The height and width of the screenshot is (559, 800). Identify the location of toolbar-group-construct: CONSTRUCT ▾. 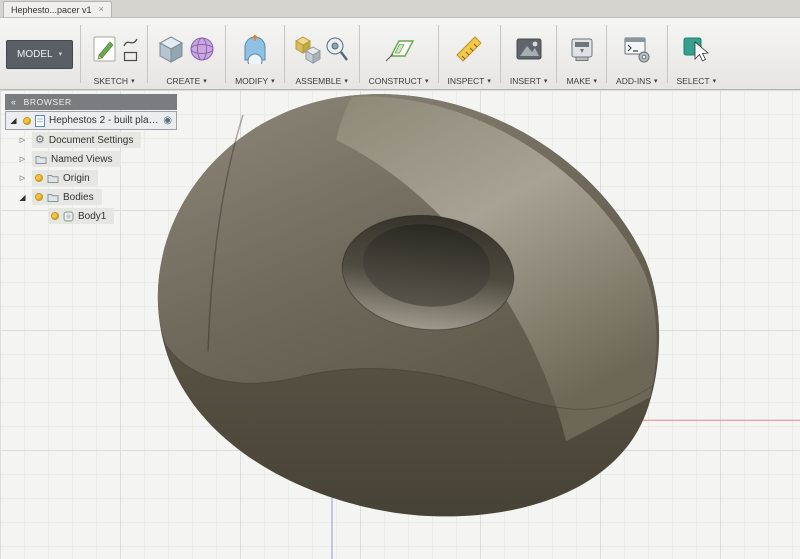
(399, 54).